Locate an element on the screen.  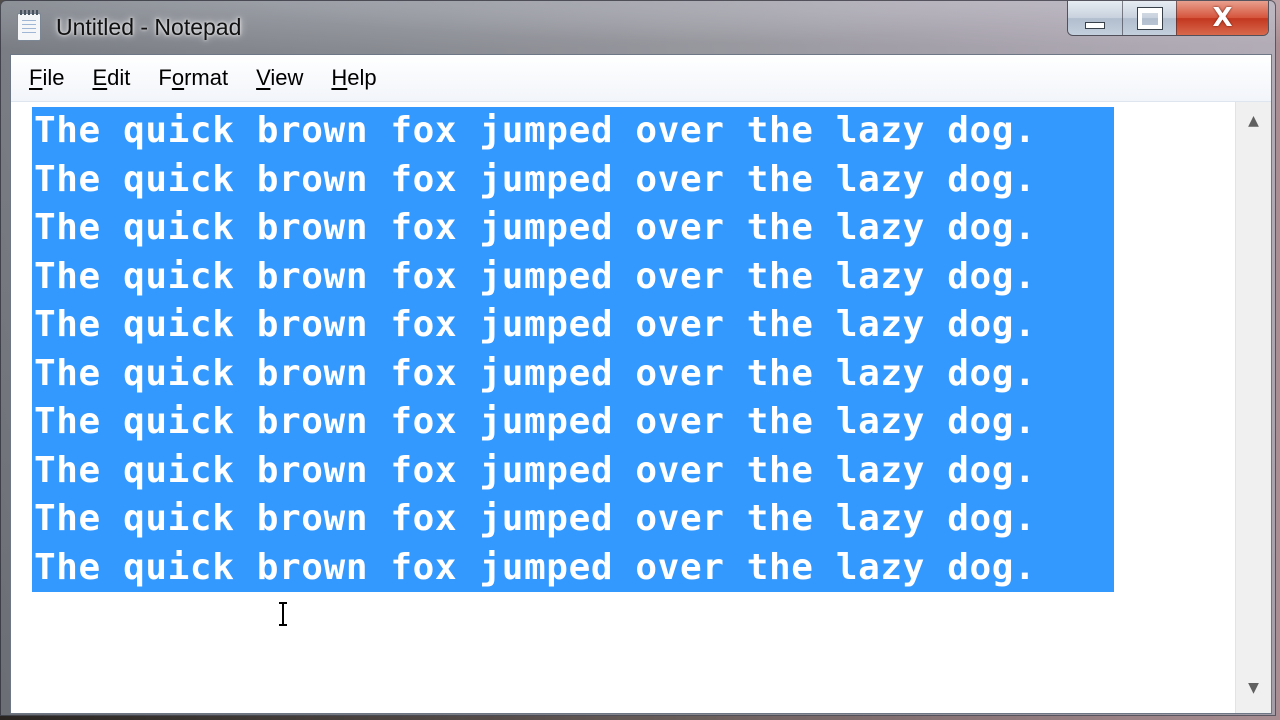
close-button: X is located at coordinates (1222, 18).